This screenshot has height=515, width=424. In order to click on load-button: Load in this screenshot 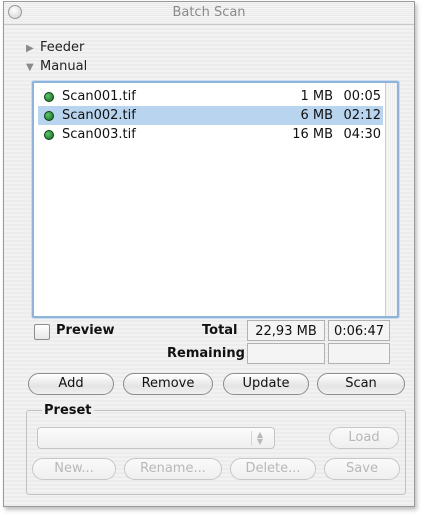, I will do `click(364, 438)`.